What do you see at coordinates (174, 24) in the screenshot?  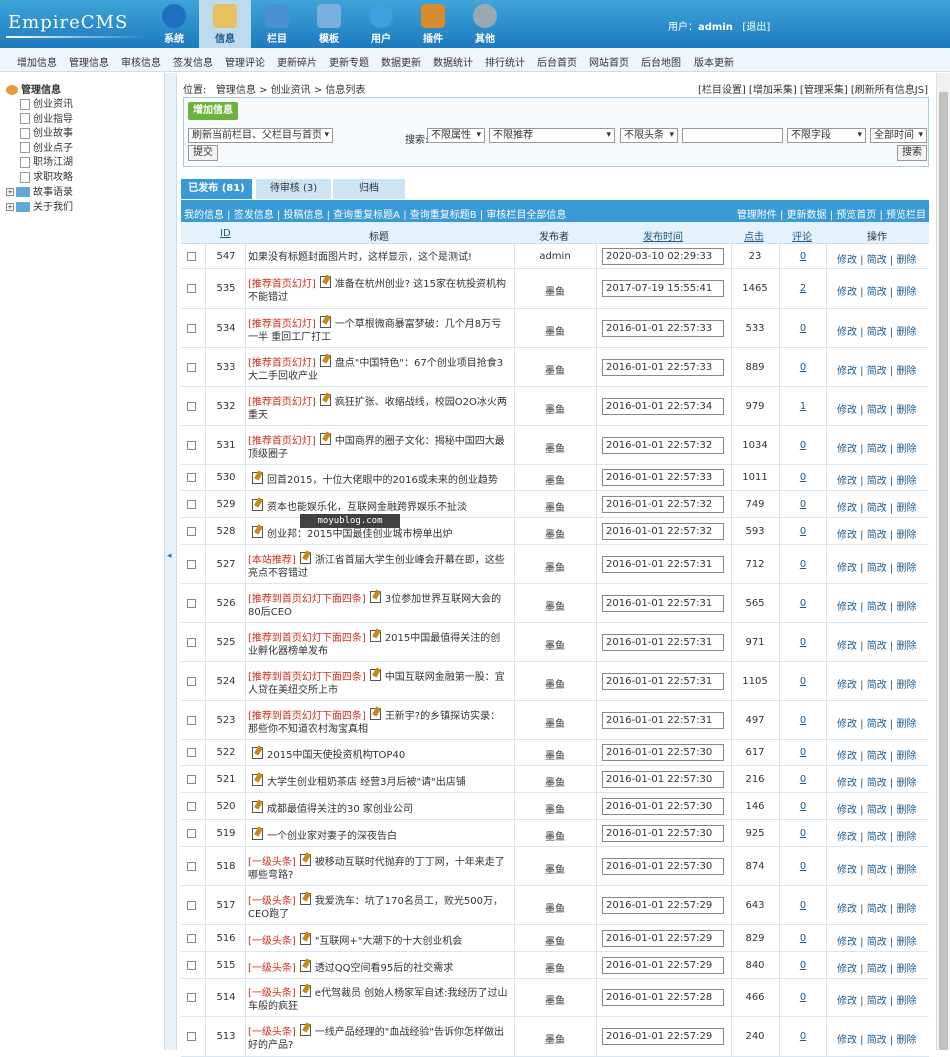 I see `nav-globe: 系统` at bounding box center [174, 24].